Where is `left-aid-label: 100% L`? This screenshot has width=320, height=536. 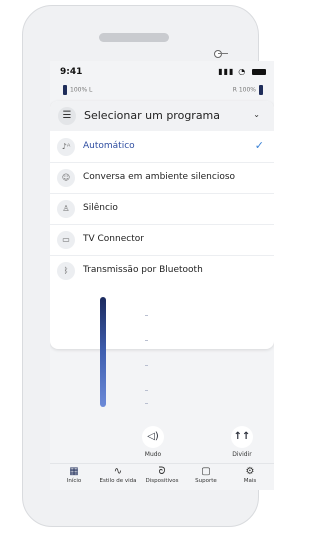
left-aid-label: 100% L is located at coordinates (81, 90).